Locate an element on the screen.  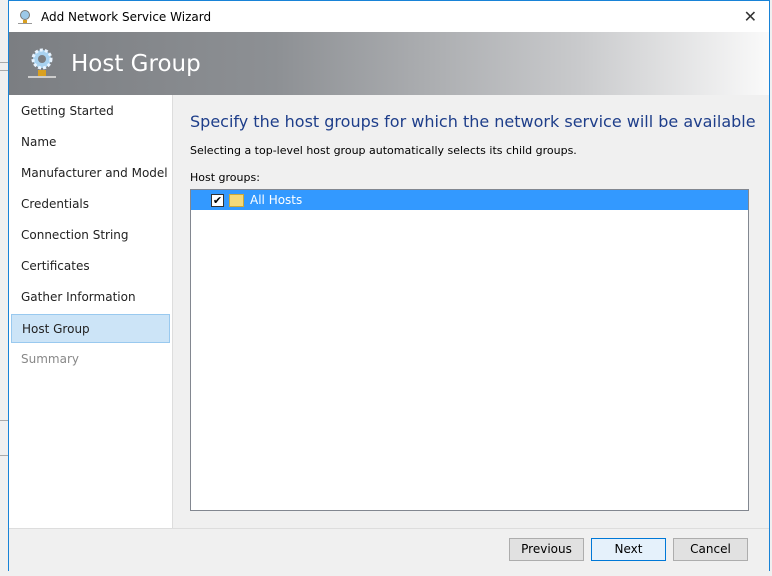
host-group-folder-icon is located at coordinates (236, 200).